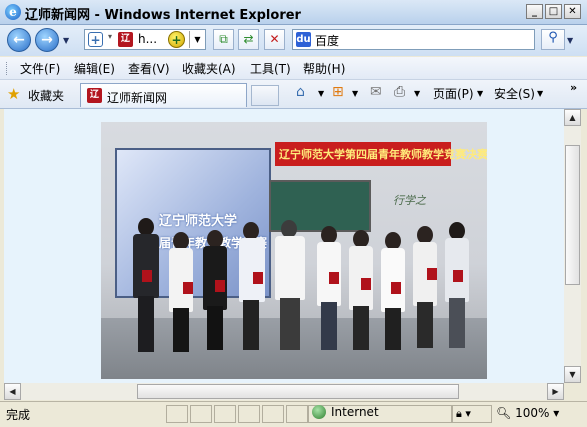 This screenshot has height=427, width=587. I want to click on scroll-right-button: ▶, so click(555, 391).